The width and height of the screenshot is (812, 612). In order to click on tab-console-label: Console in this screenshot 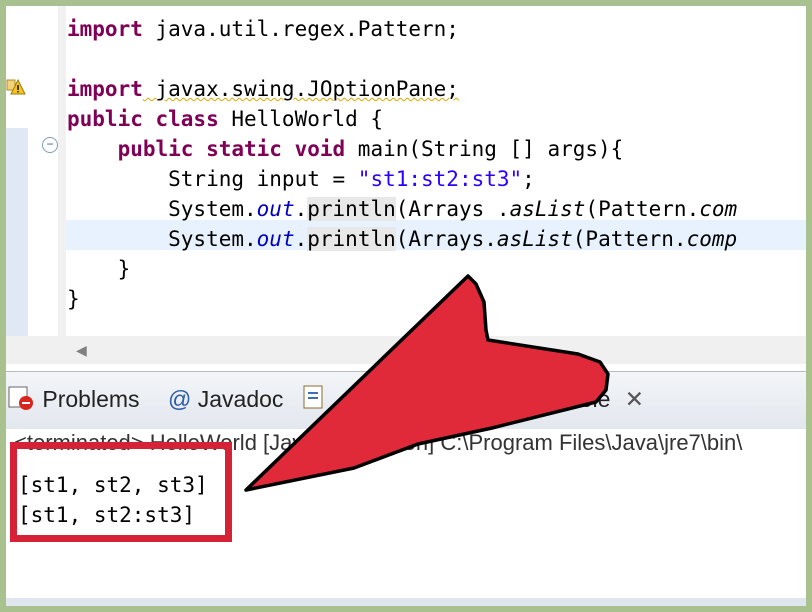, I will do `click(568, 399)`.